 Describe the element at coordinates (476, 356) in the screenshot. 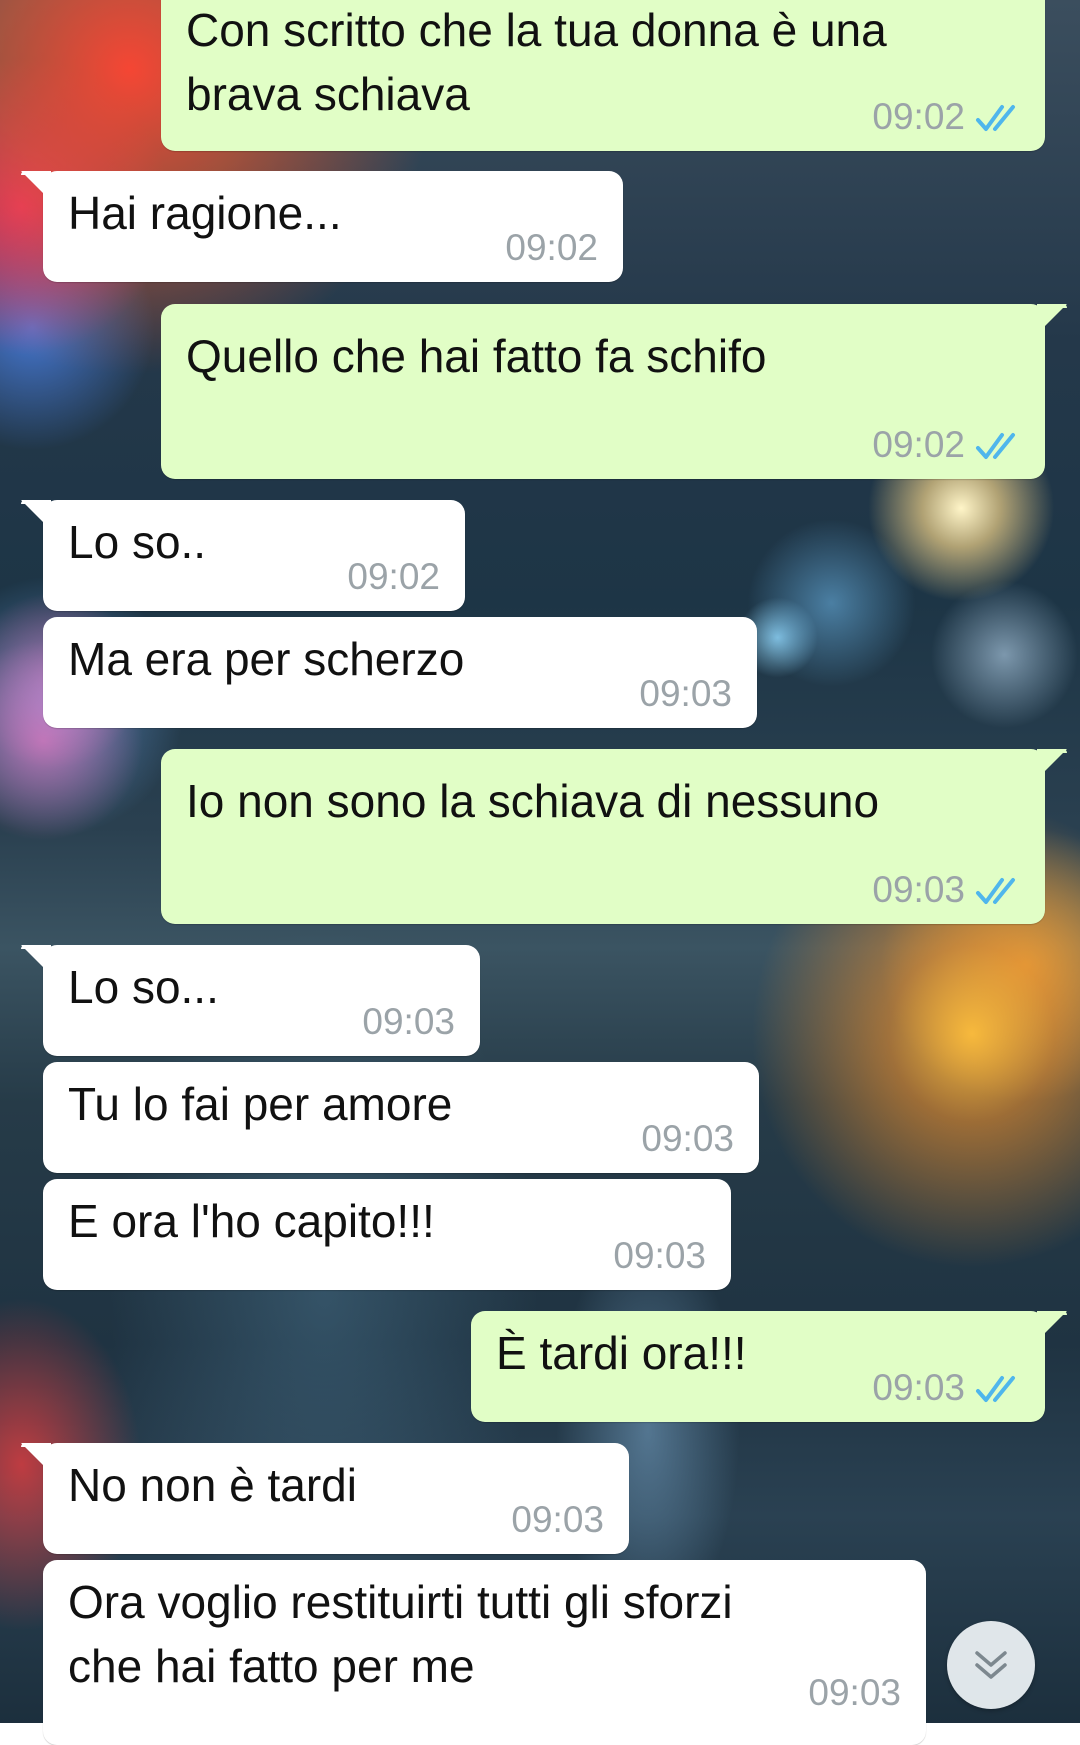

I see `message-text: Quello che hai fatto fa schifo` at that location.